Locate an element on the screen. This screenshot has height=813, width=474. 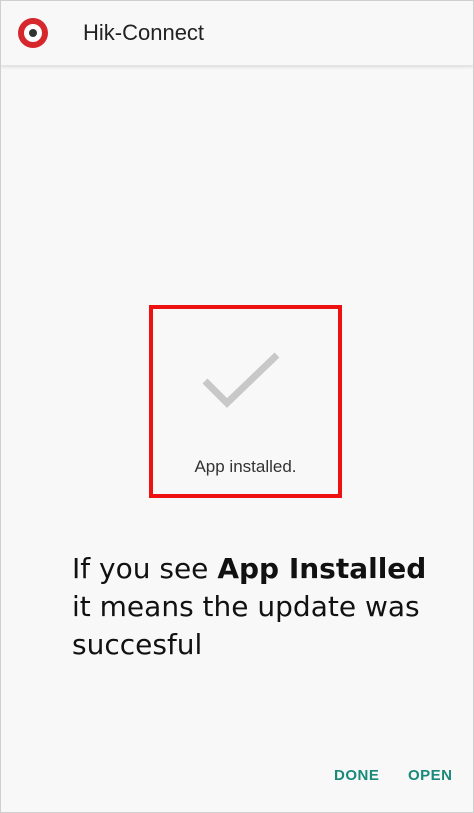
app-title: Hik-Connect is located at coordinates (144, 32).